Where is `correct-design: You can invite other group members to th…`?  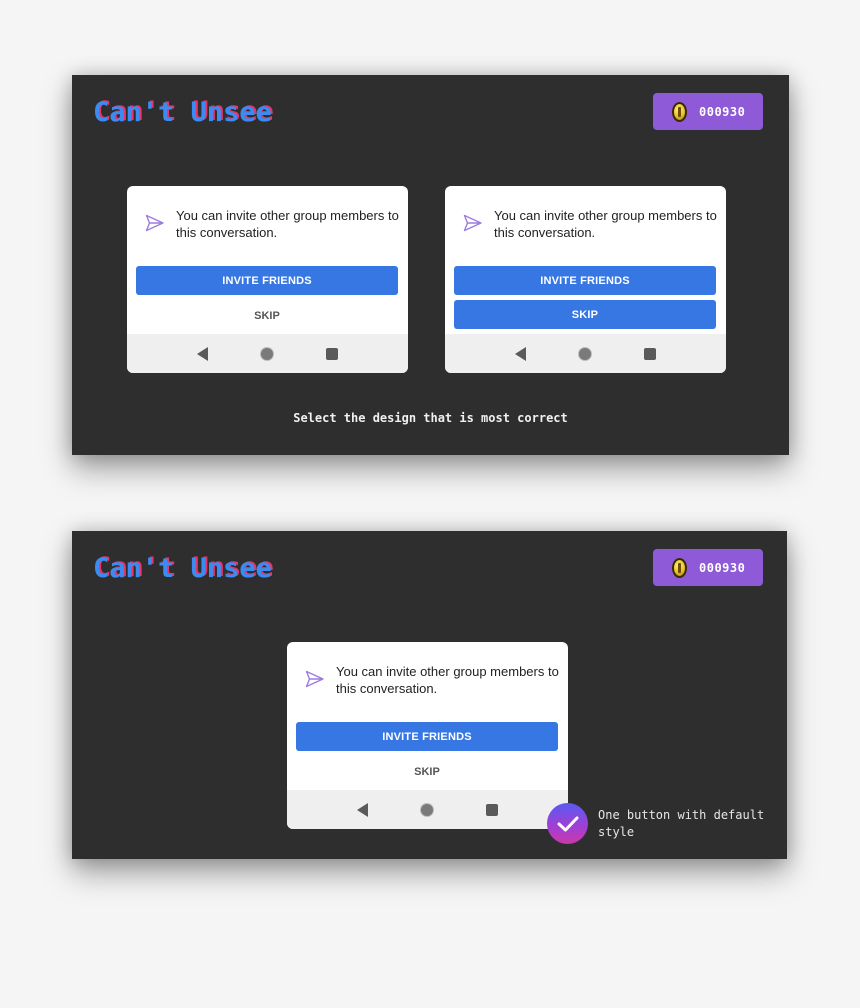
correct-design: You can invite other group members to th… is located at coordinates (427, 735).